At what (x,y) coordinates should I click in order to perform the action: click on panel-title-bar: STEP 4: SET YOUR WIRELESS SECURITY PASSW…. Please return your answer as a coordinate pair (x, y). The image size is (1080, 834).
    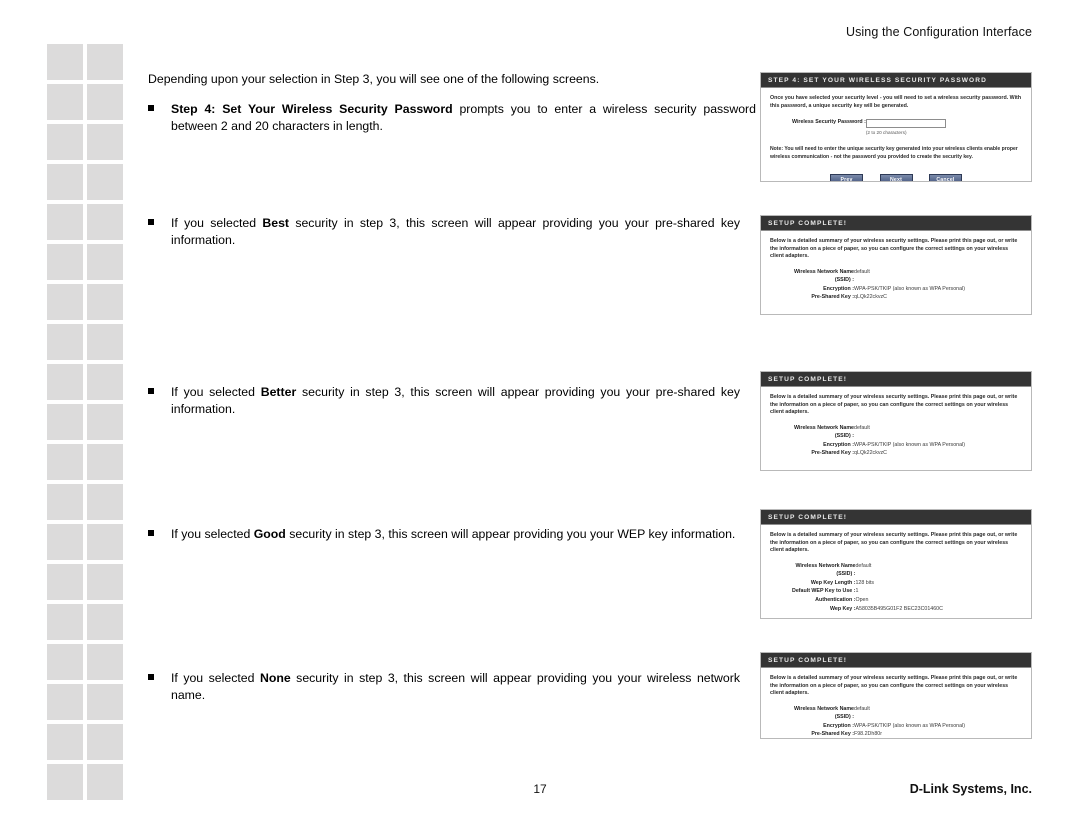
    Looking at the image, I should click on (896, 80).